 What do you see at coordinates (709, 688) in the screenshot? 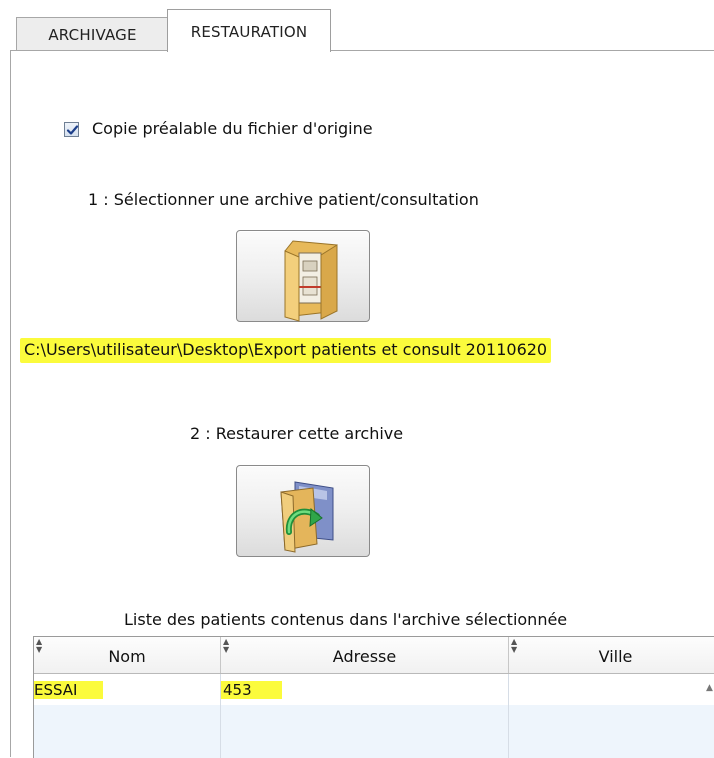
I see `scroll-up-icon: ▲` at bounding box center [709, 688].